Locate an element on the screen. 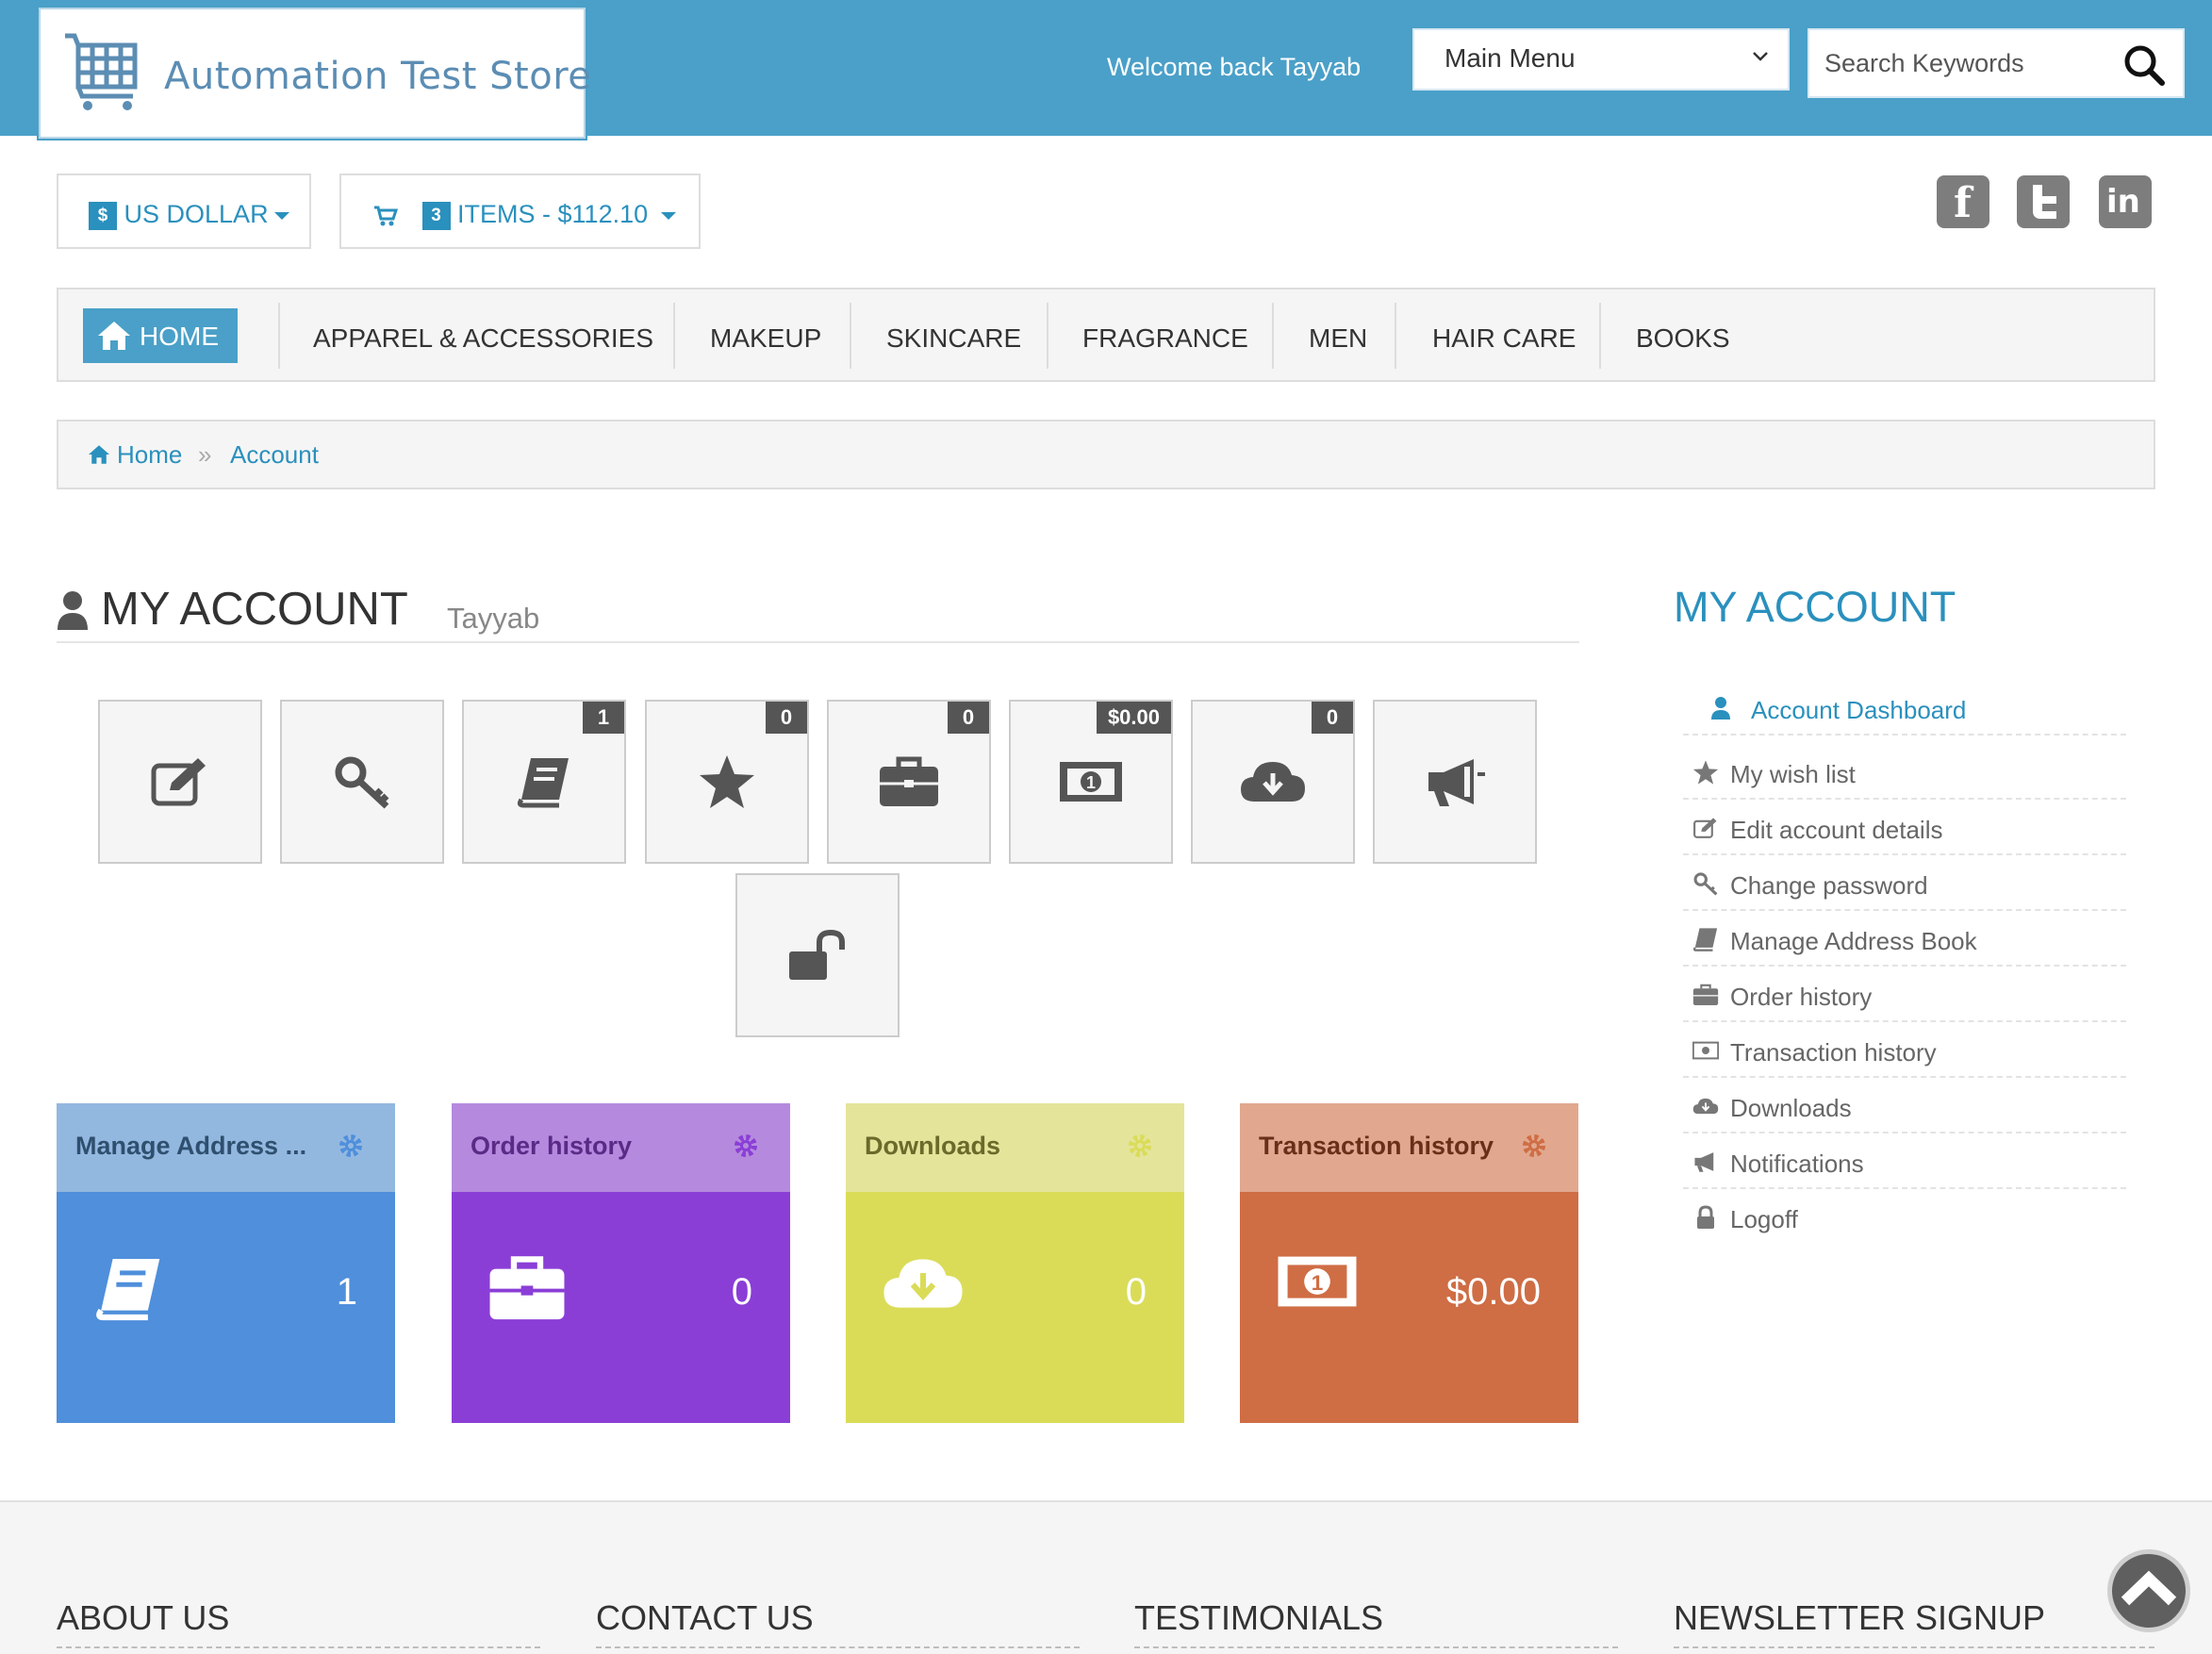 The image size is (2212, 1654). search-icon is located at coordinates (2144, 65).